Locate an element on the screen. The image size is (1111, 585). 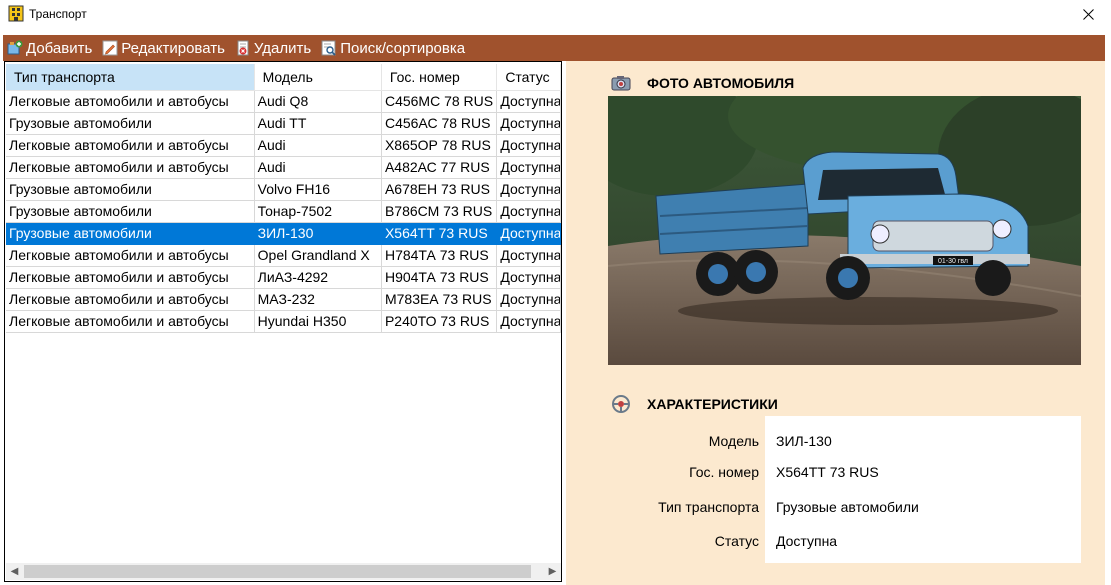
delete-button: Удалить is located at coordinates (273, 48).